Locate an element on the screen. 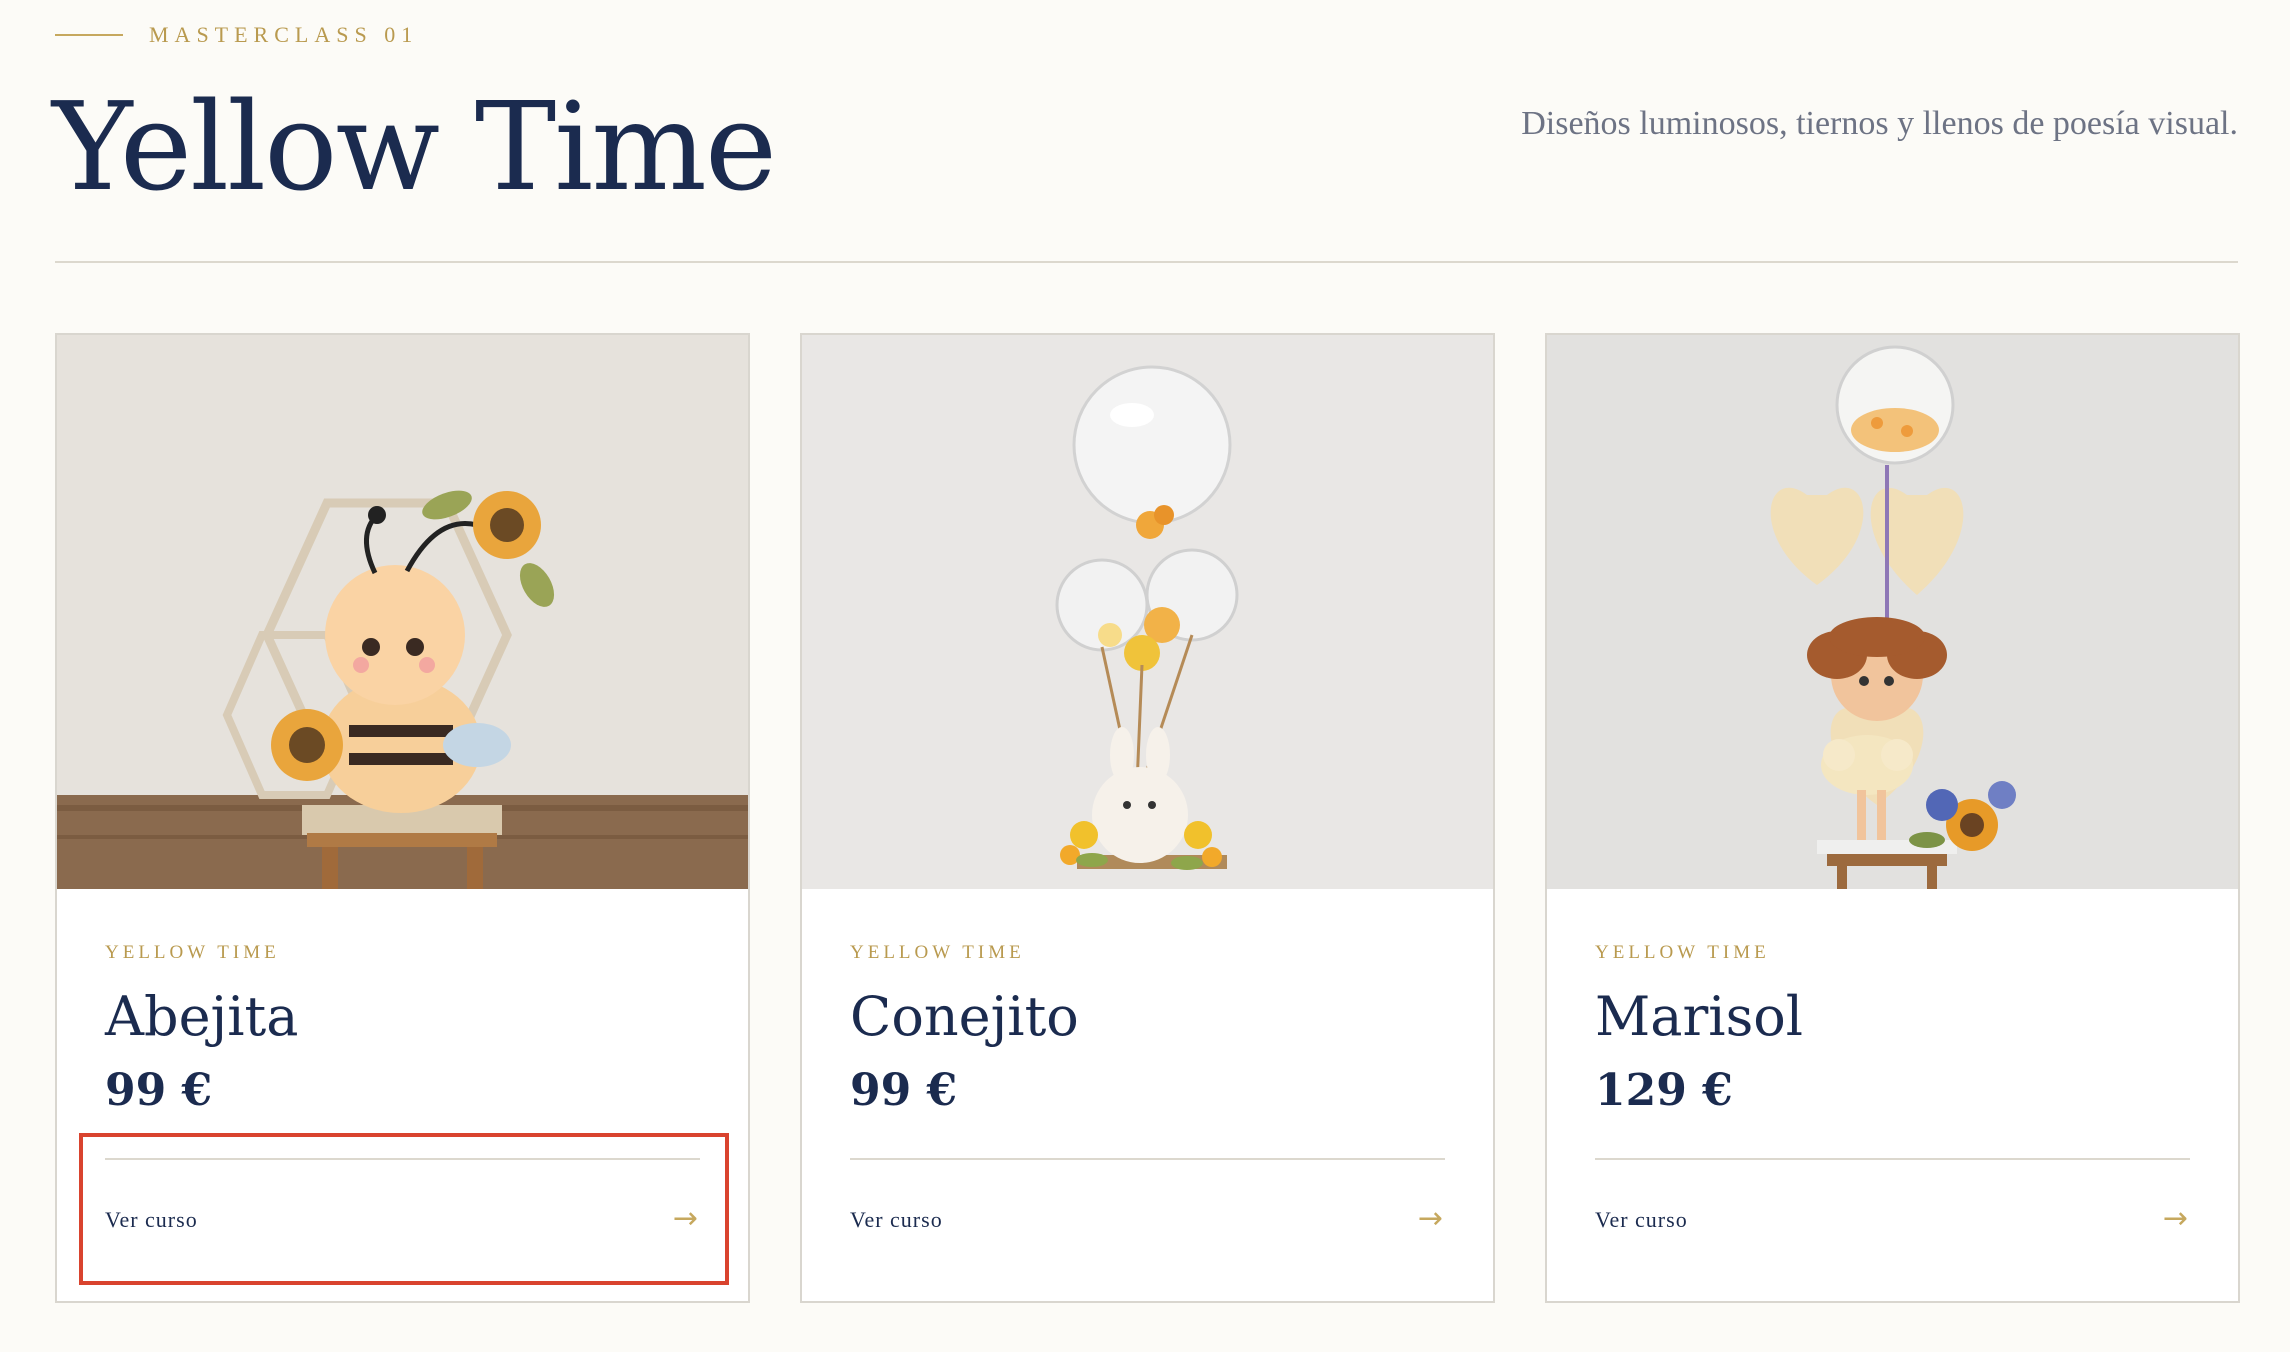  card-title: Conejito is located at coordinates (964, 1017).